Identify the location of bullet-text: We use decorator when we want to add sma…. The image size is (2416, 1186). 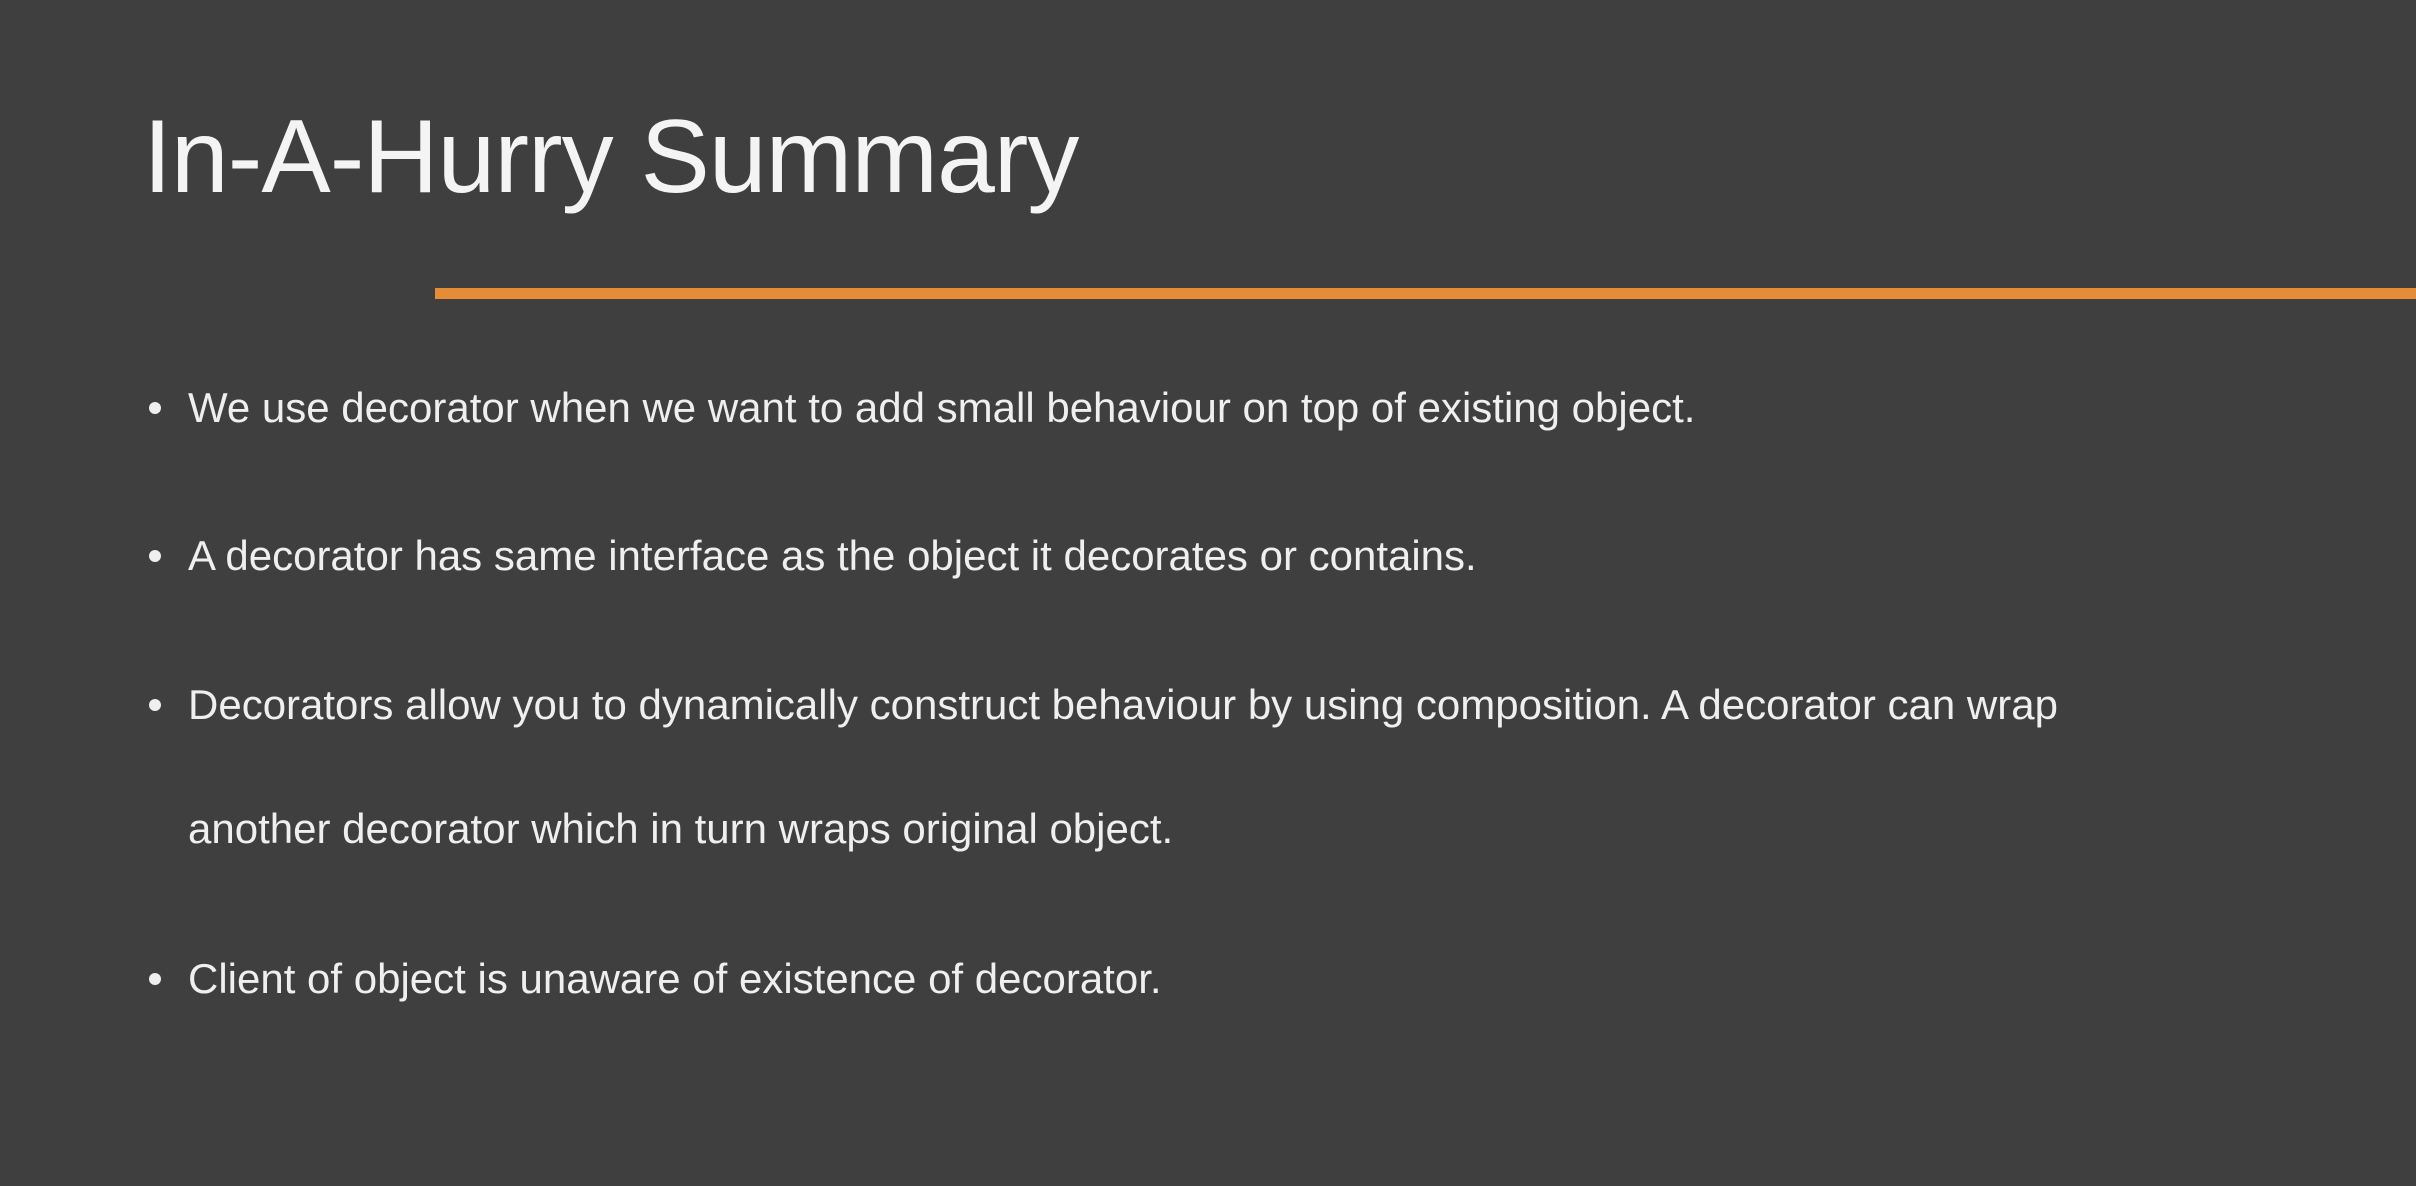
(942, 407).